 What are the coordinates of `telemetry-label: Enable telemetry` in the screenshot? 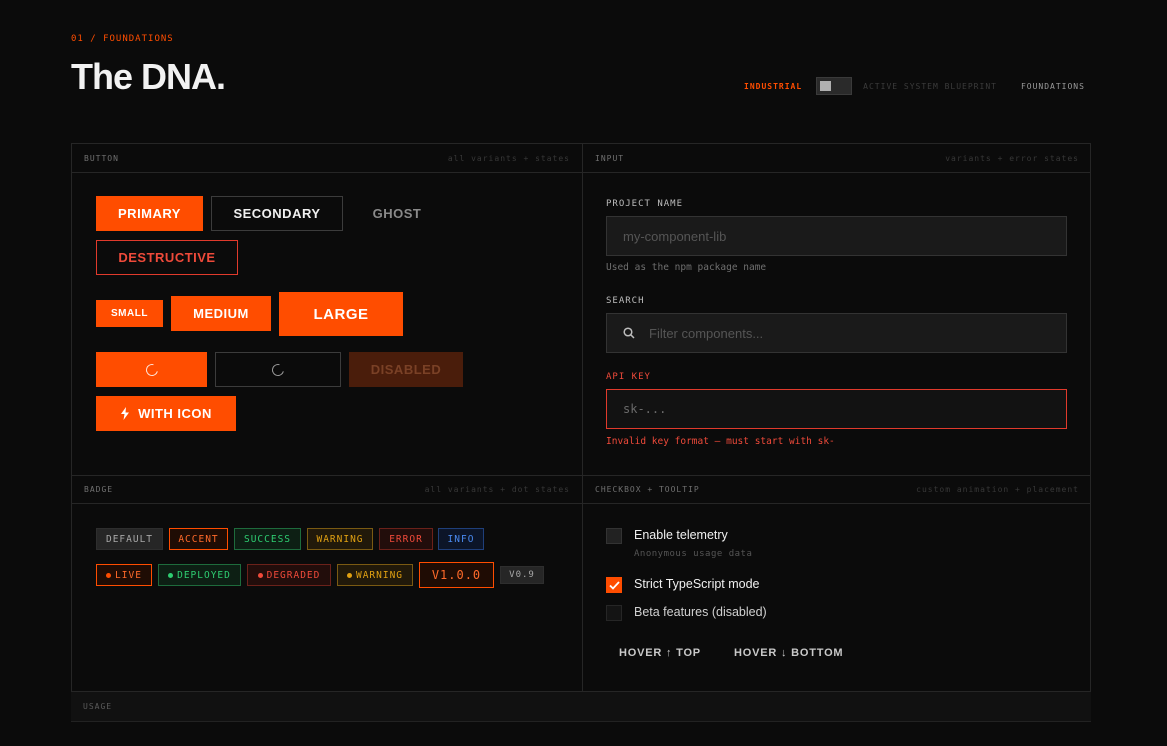 It's located at (681, 535).